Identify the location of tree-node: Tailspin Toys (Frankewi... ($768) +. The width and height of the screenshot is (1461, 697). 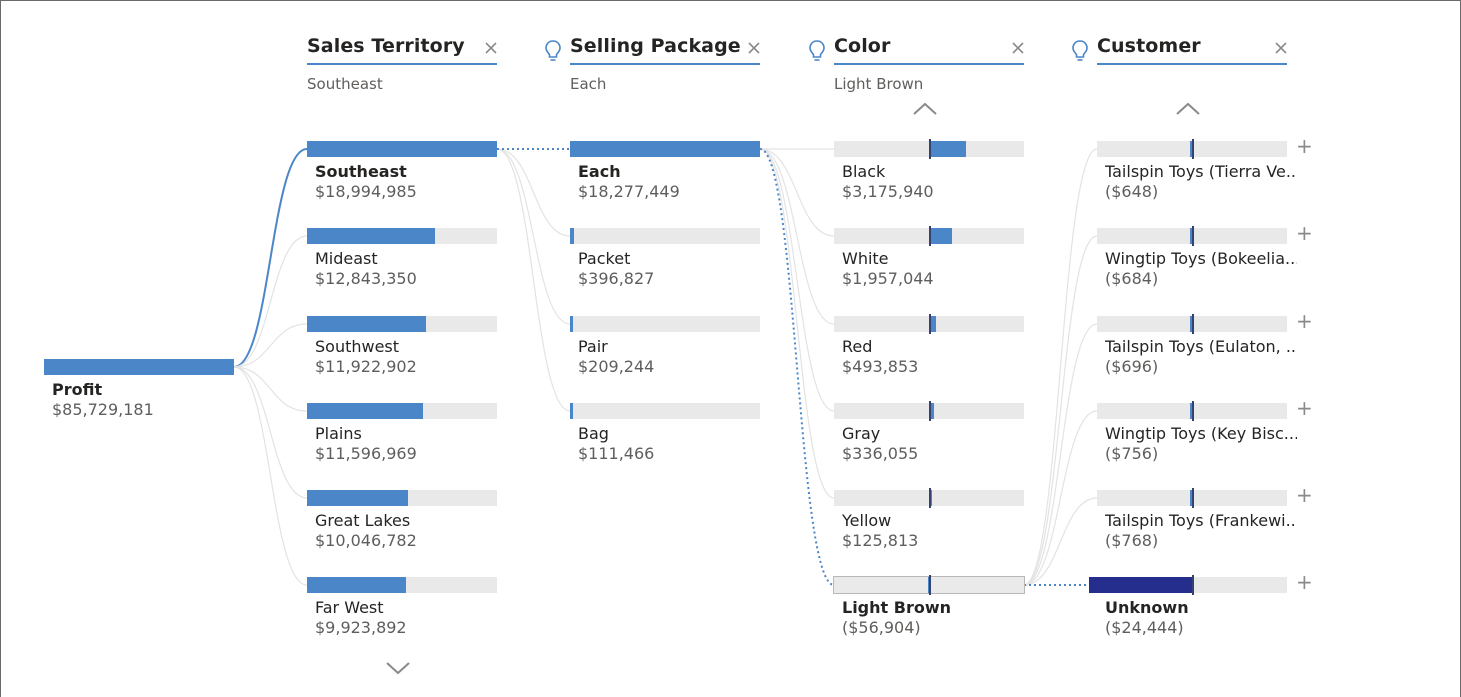
(1205, 519).